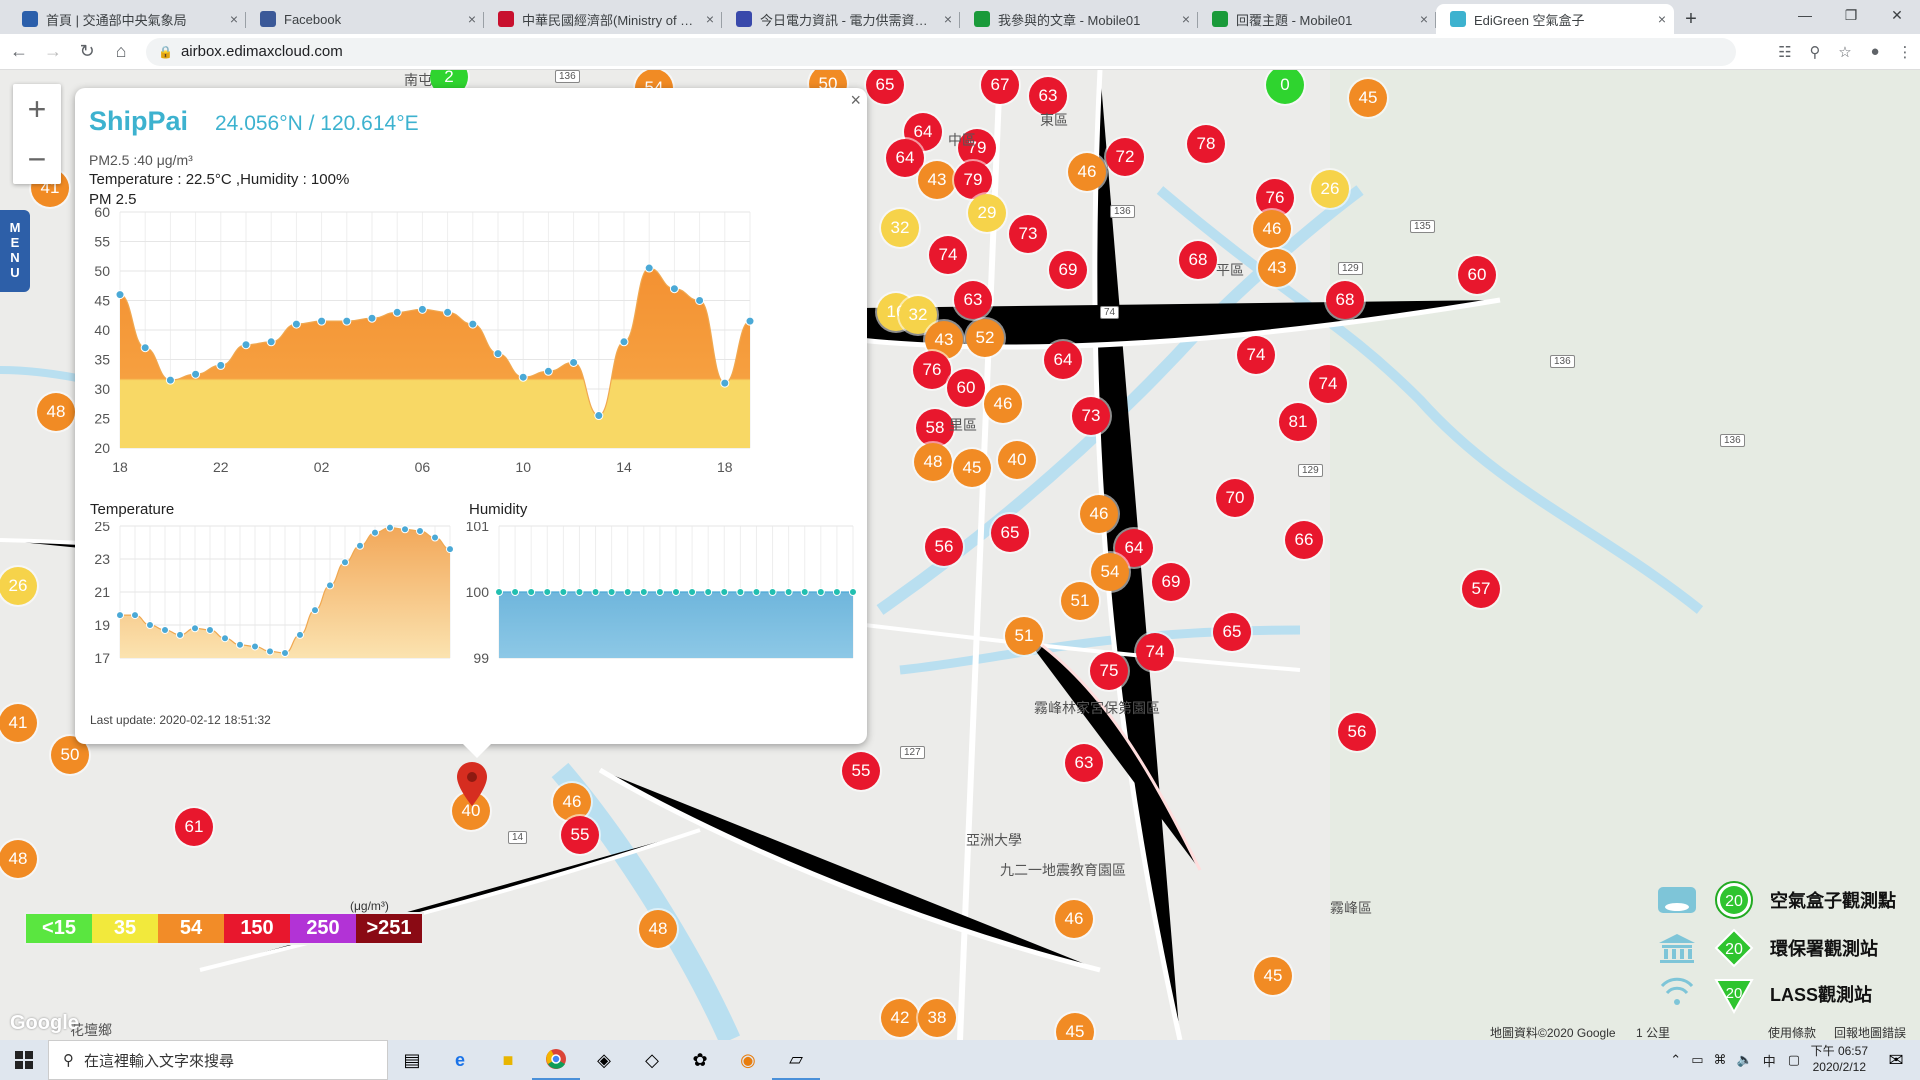 This screenshot has height=1080, width=1920. I want to click on reload-button: ↻, so click(87, 52).